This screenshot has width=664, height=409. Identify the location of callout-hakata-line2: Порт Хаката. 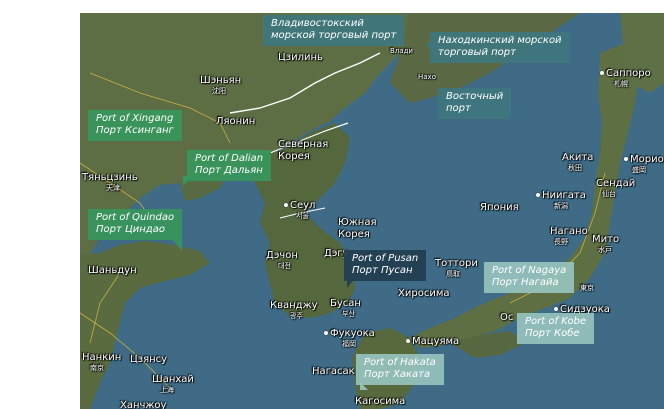
(397, 374).